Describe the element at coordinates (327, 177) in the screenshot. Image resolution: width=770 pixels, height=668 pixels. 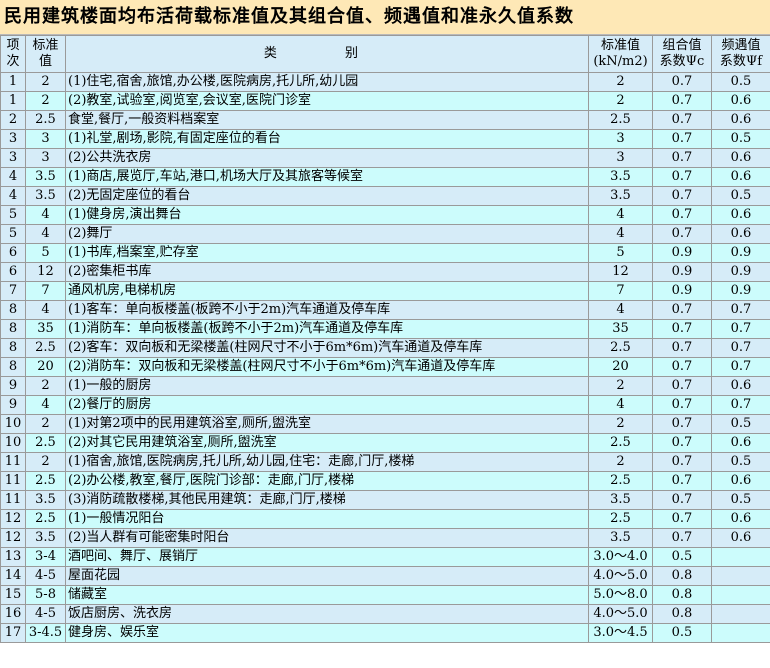
I see `category-cell: (1)商店,展览厅,车站,港口,机场大厅及其旅客等候室` at that location.